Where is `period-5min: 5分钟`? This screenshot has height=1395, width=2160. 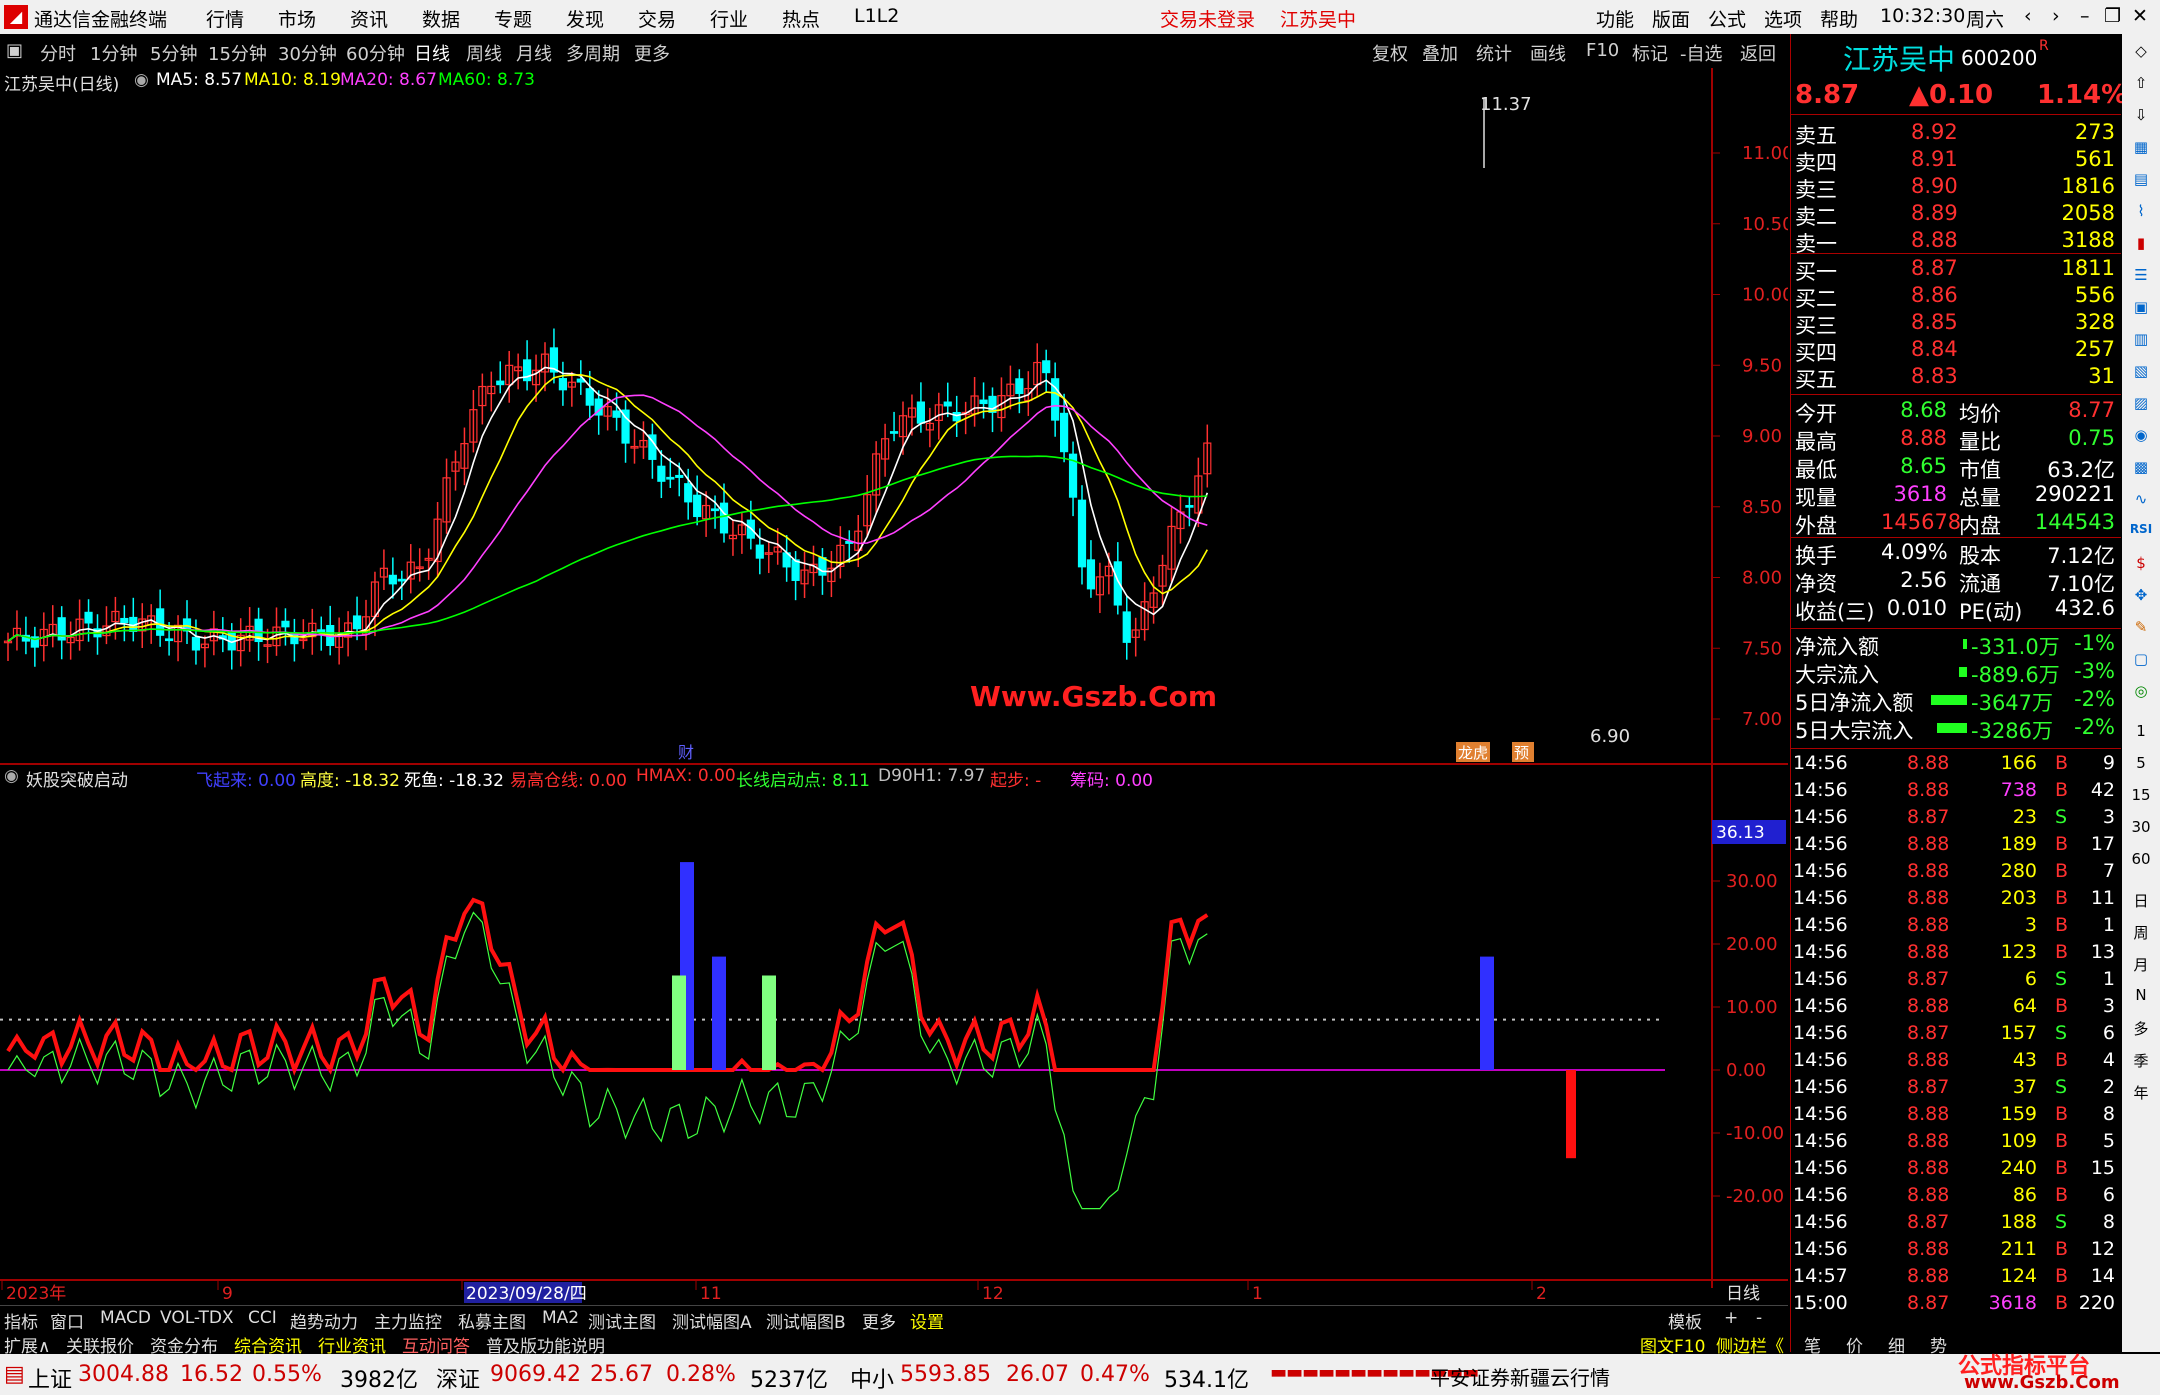
period-5min: 5分钟 is located at coordinates (173, 53).